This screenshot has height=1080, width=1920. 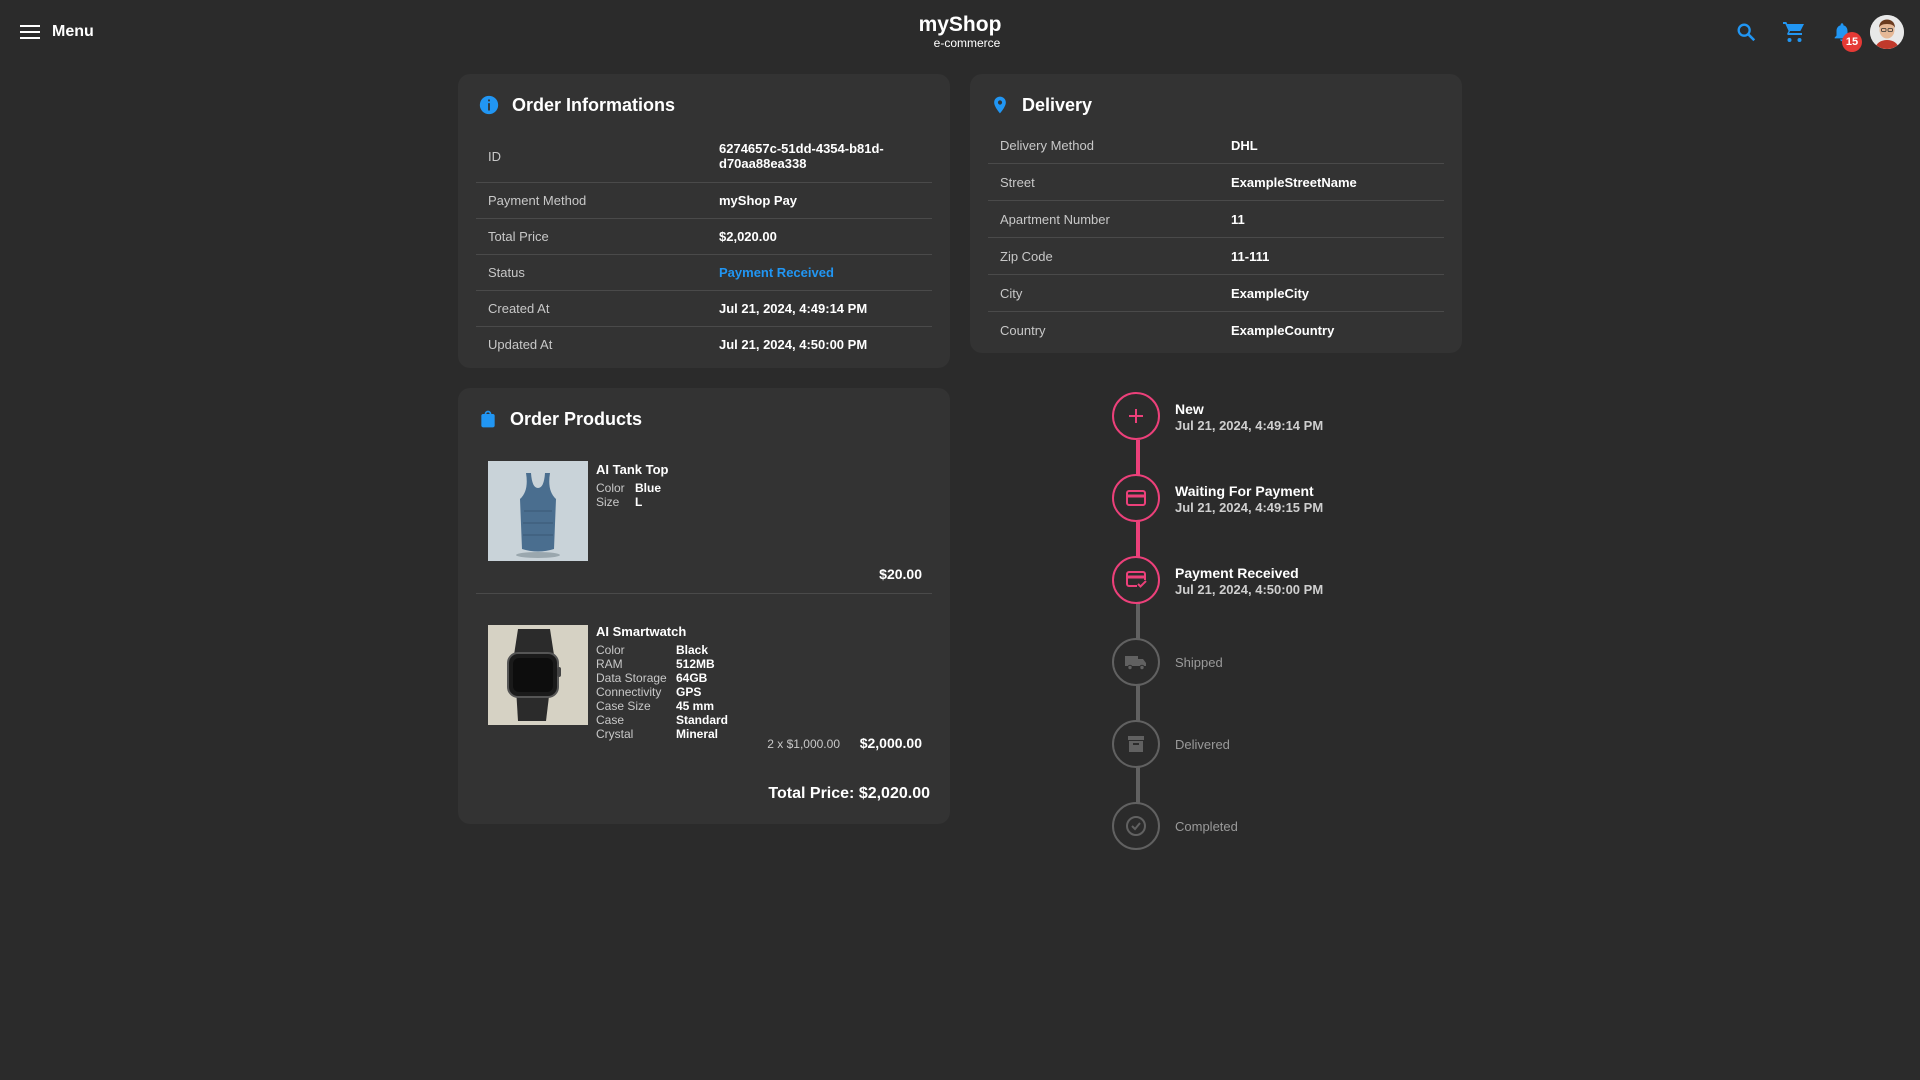 I want to click on table-row: Street ExampleStreetName, so click(x=1216, y=182).